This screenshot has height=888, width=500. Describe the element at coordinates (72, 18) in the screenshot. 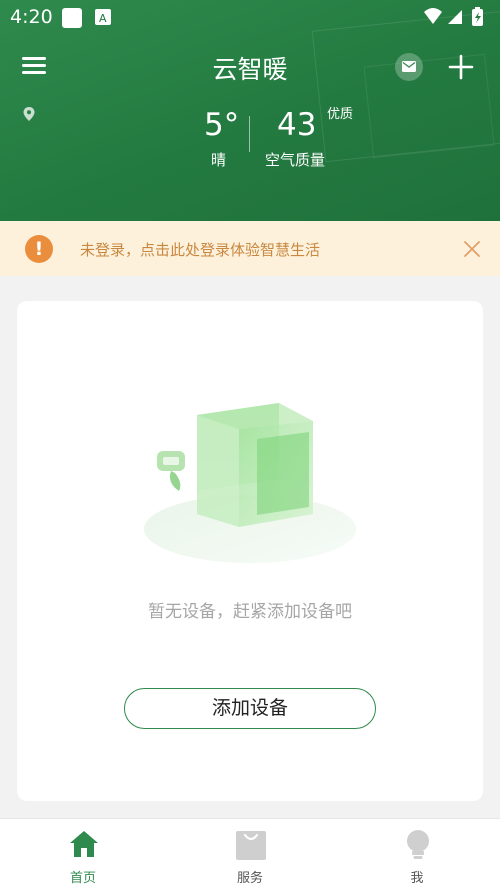

I see `notification-icon` at that location.